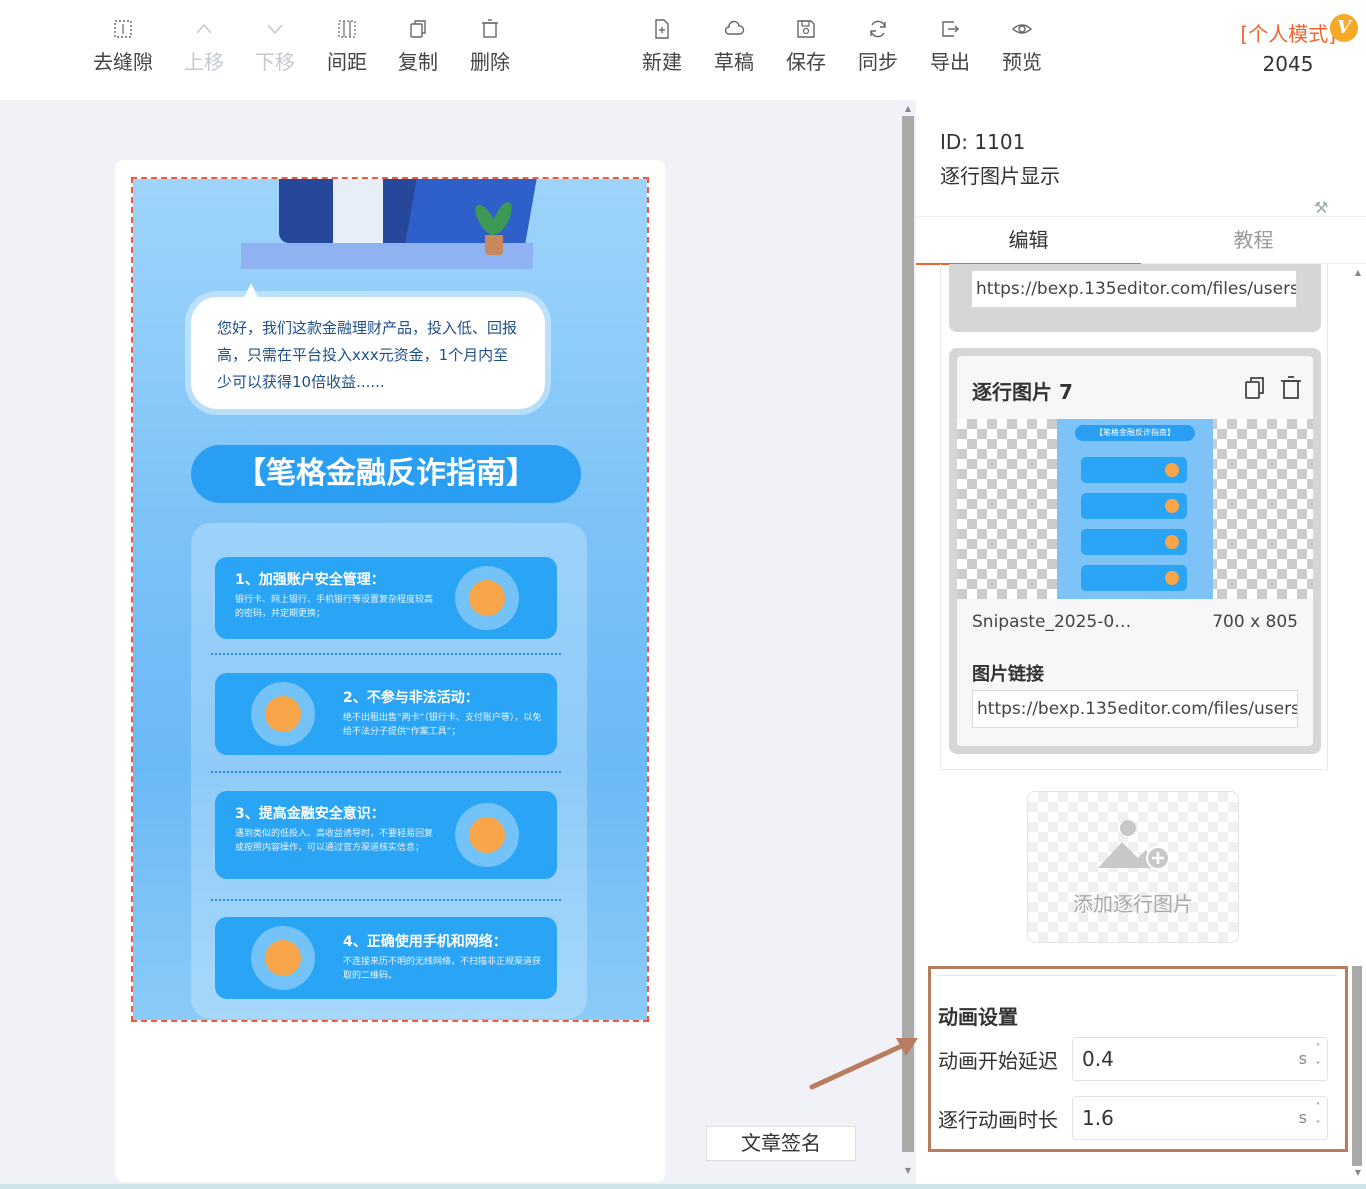 The image size is (1366, 1189). What do you see at coordinates (123, 46) in the screenshot?
I see `remove-gap-button: 去缝隙` at bounding box center [123, 46].